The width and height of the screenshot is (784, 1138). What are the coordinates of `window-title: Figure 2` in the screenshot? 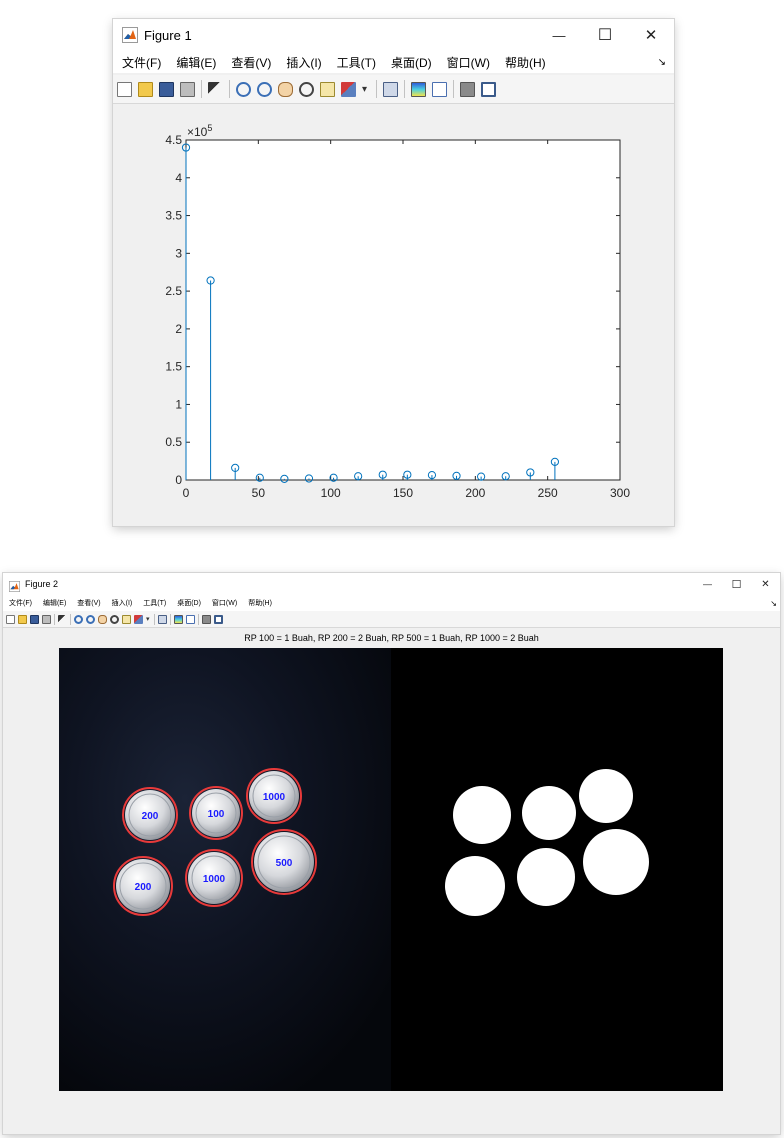 It's located at (42, 584).